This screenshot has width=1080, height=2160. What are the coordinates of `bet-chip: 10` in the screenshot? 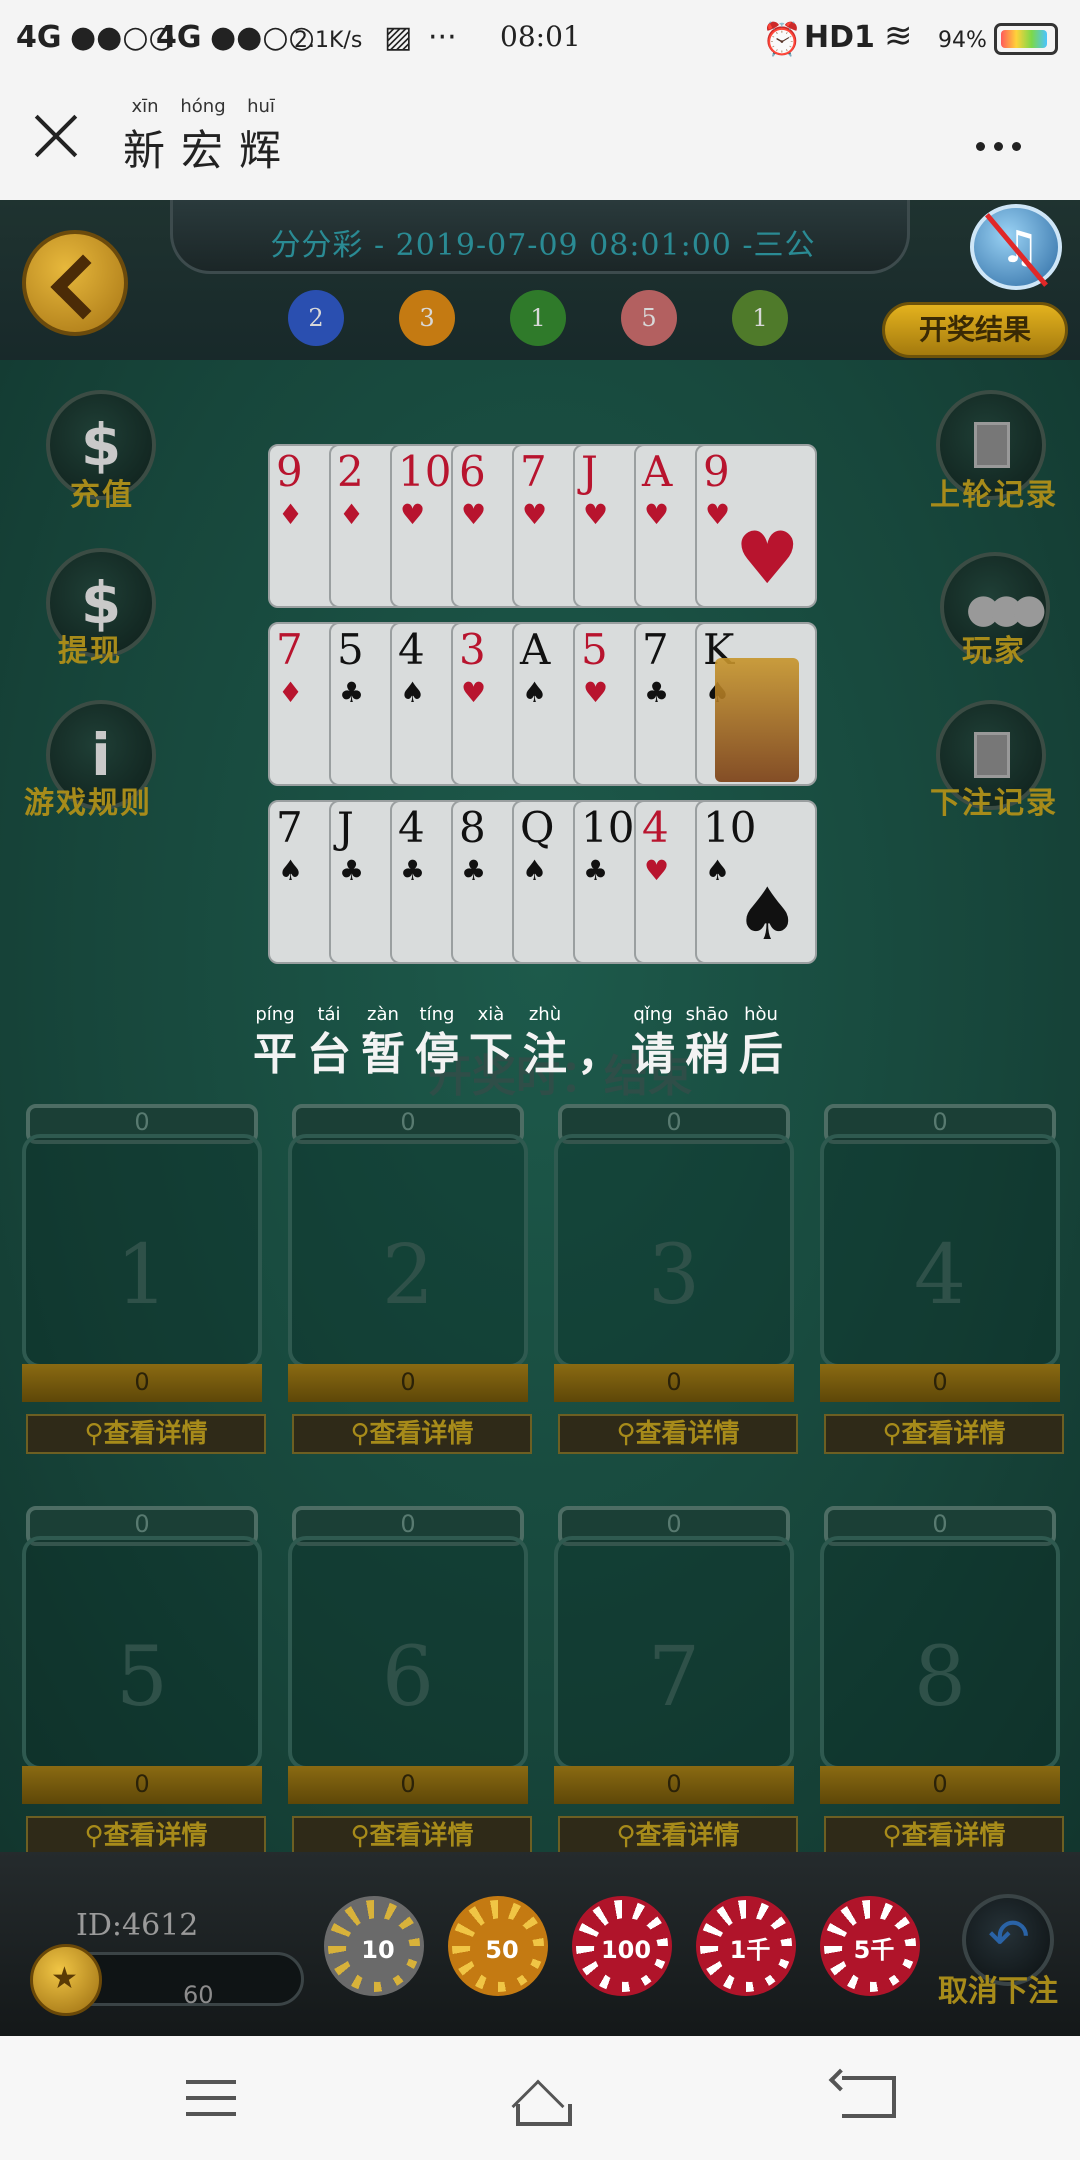 It's located at (374, 1946).